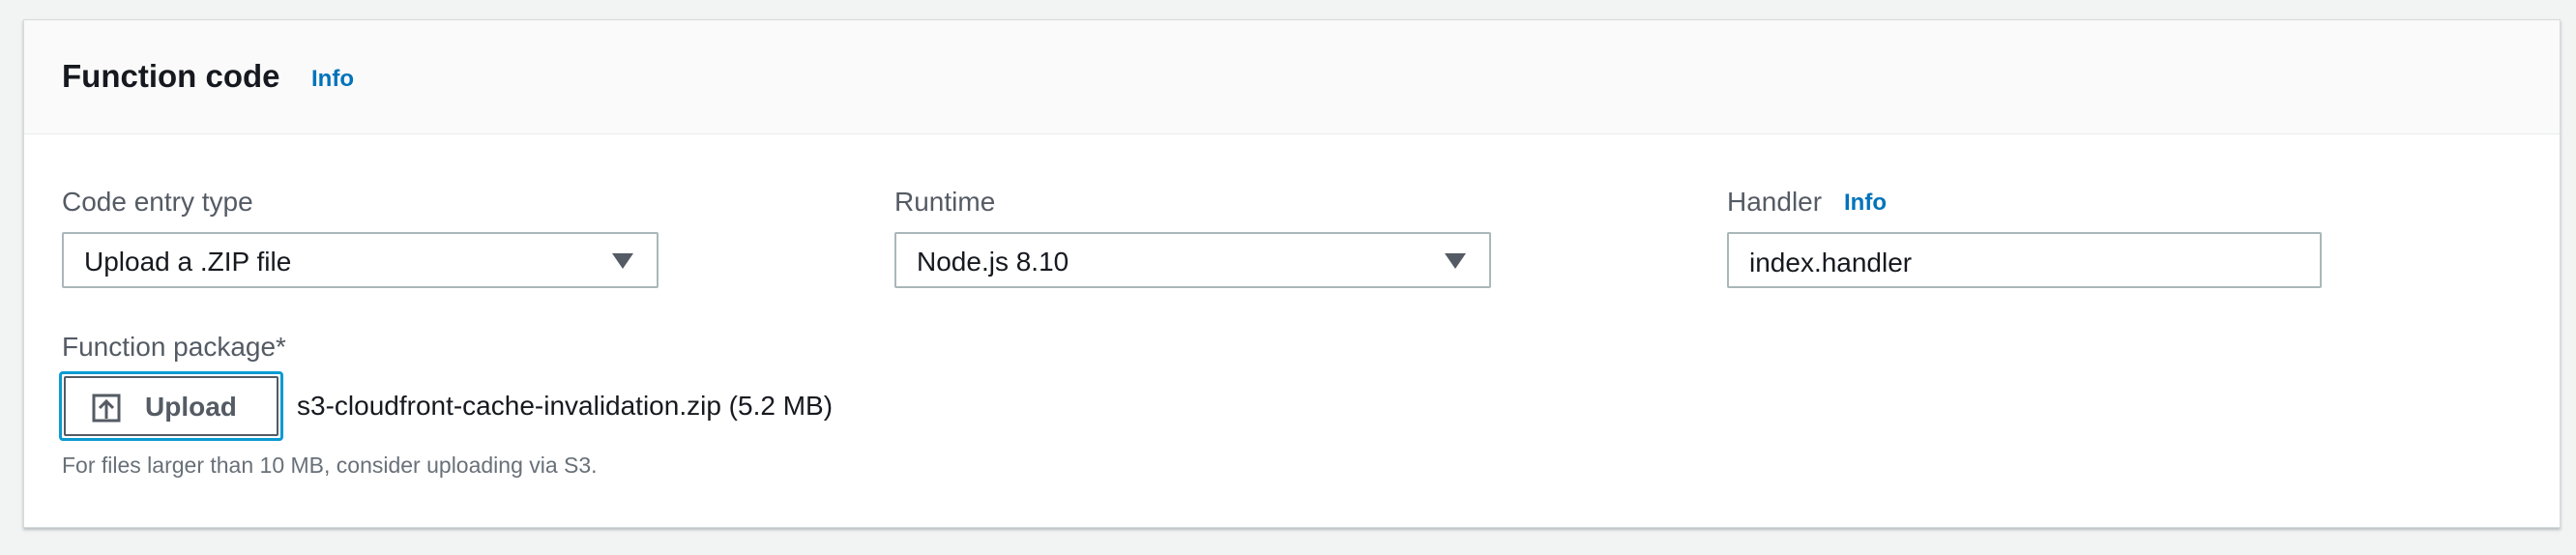 Image resolution: width=2576 pixels, height=555 pixels. Describe the element at coordinates (332, 79) in the screenshot. I see `function-code-info-link: Info` at that location.